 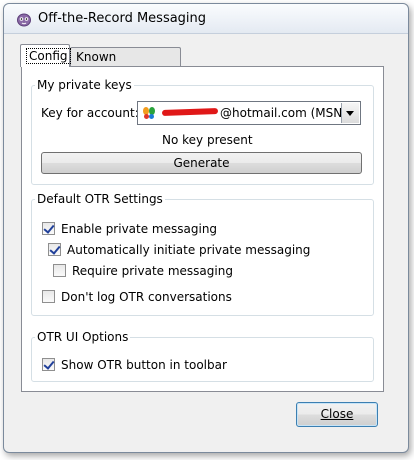 What do you see at coordinates (48, 296) in the screenshot?
I see `dont-log-checkbox` at bounding box center [48, 296].